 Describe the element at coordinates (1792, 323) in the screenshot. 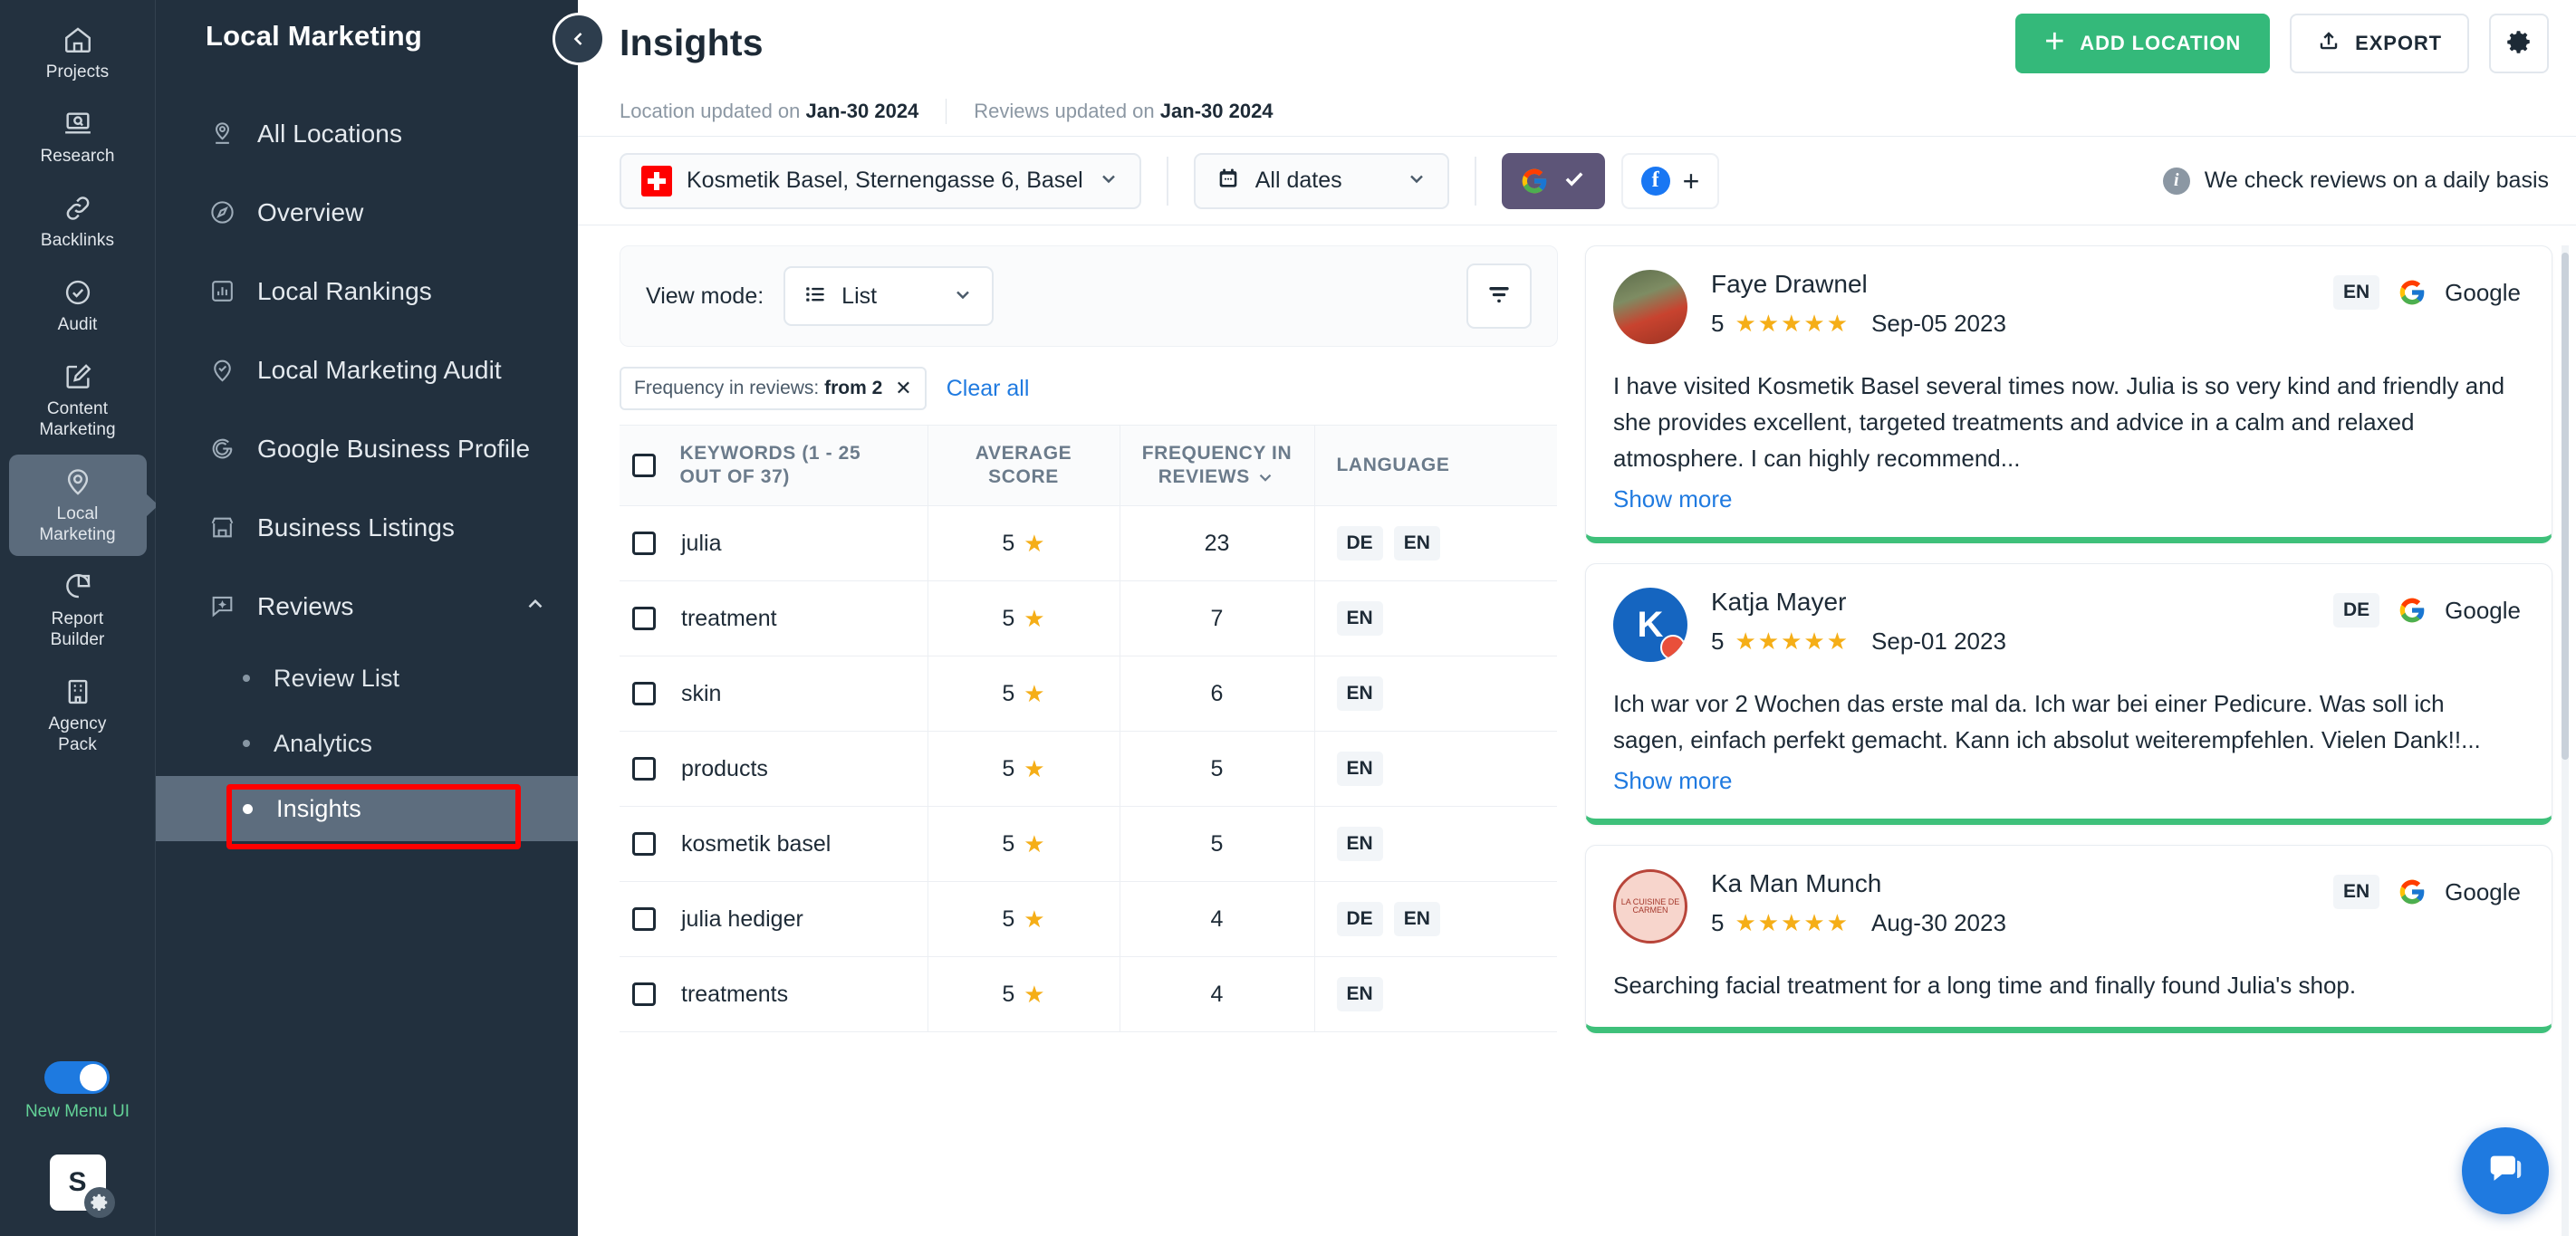

I see `star-icons: ★★★★★` at that location.